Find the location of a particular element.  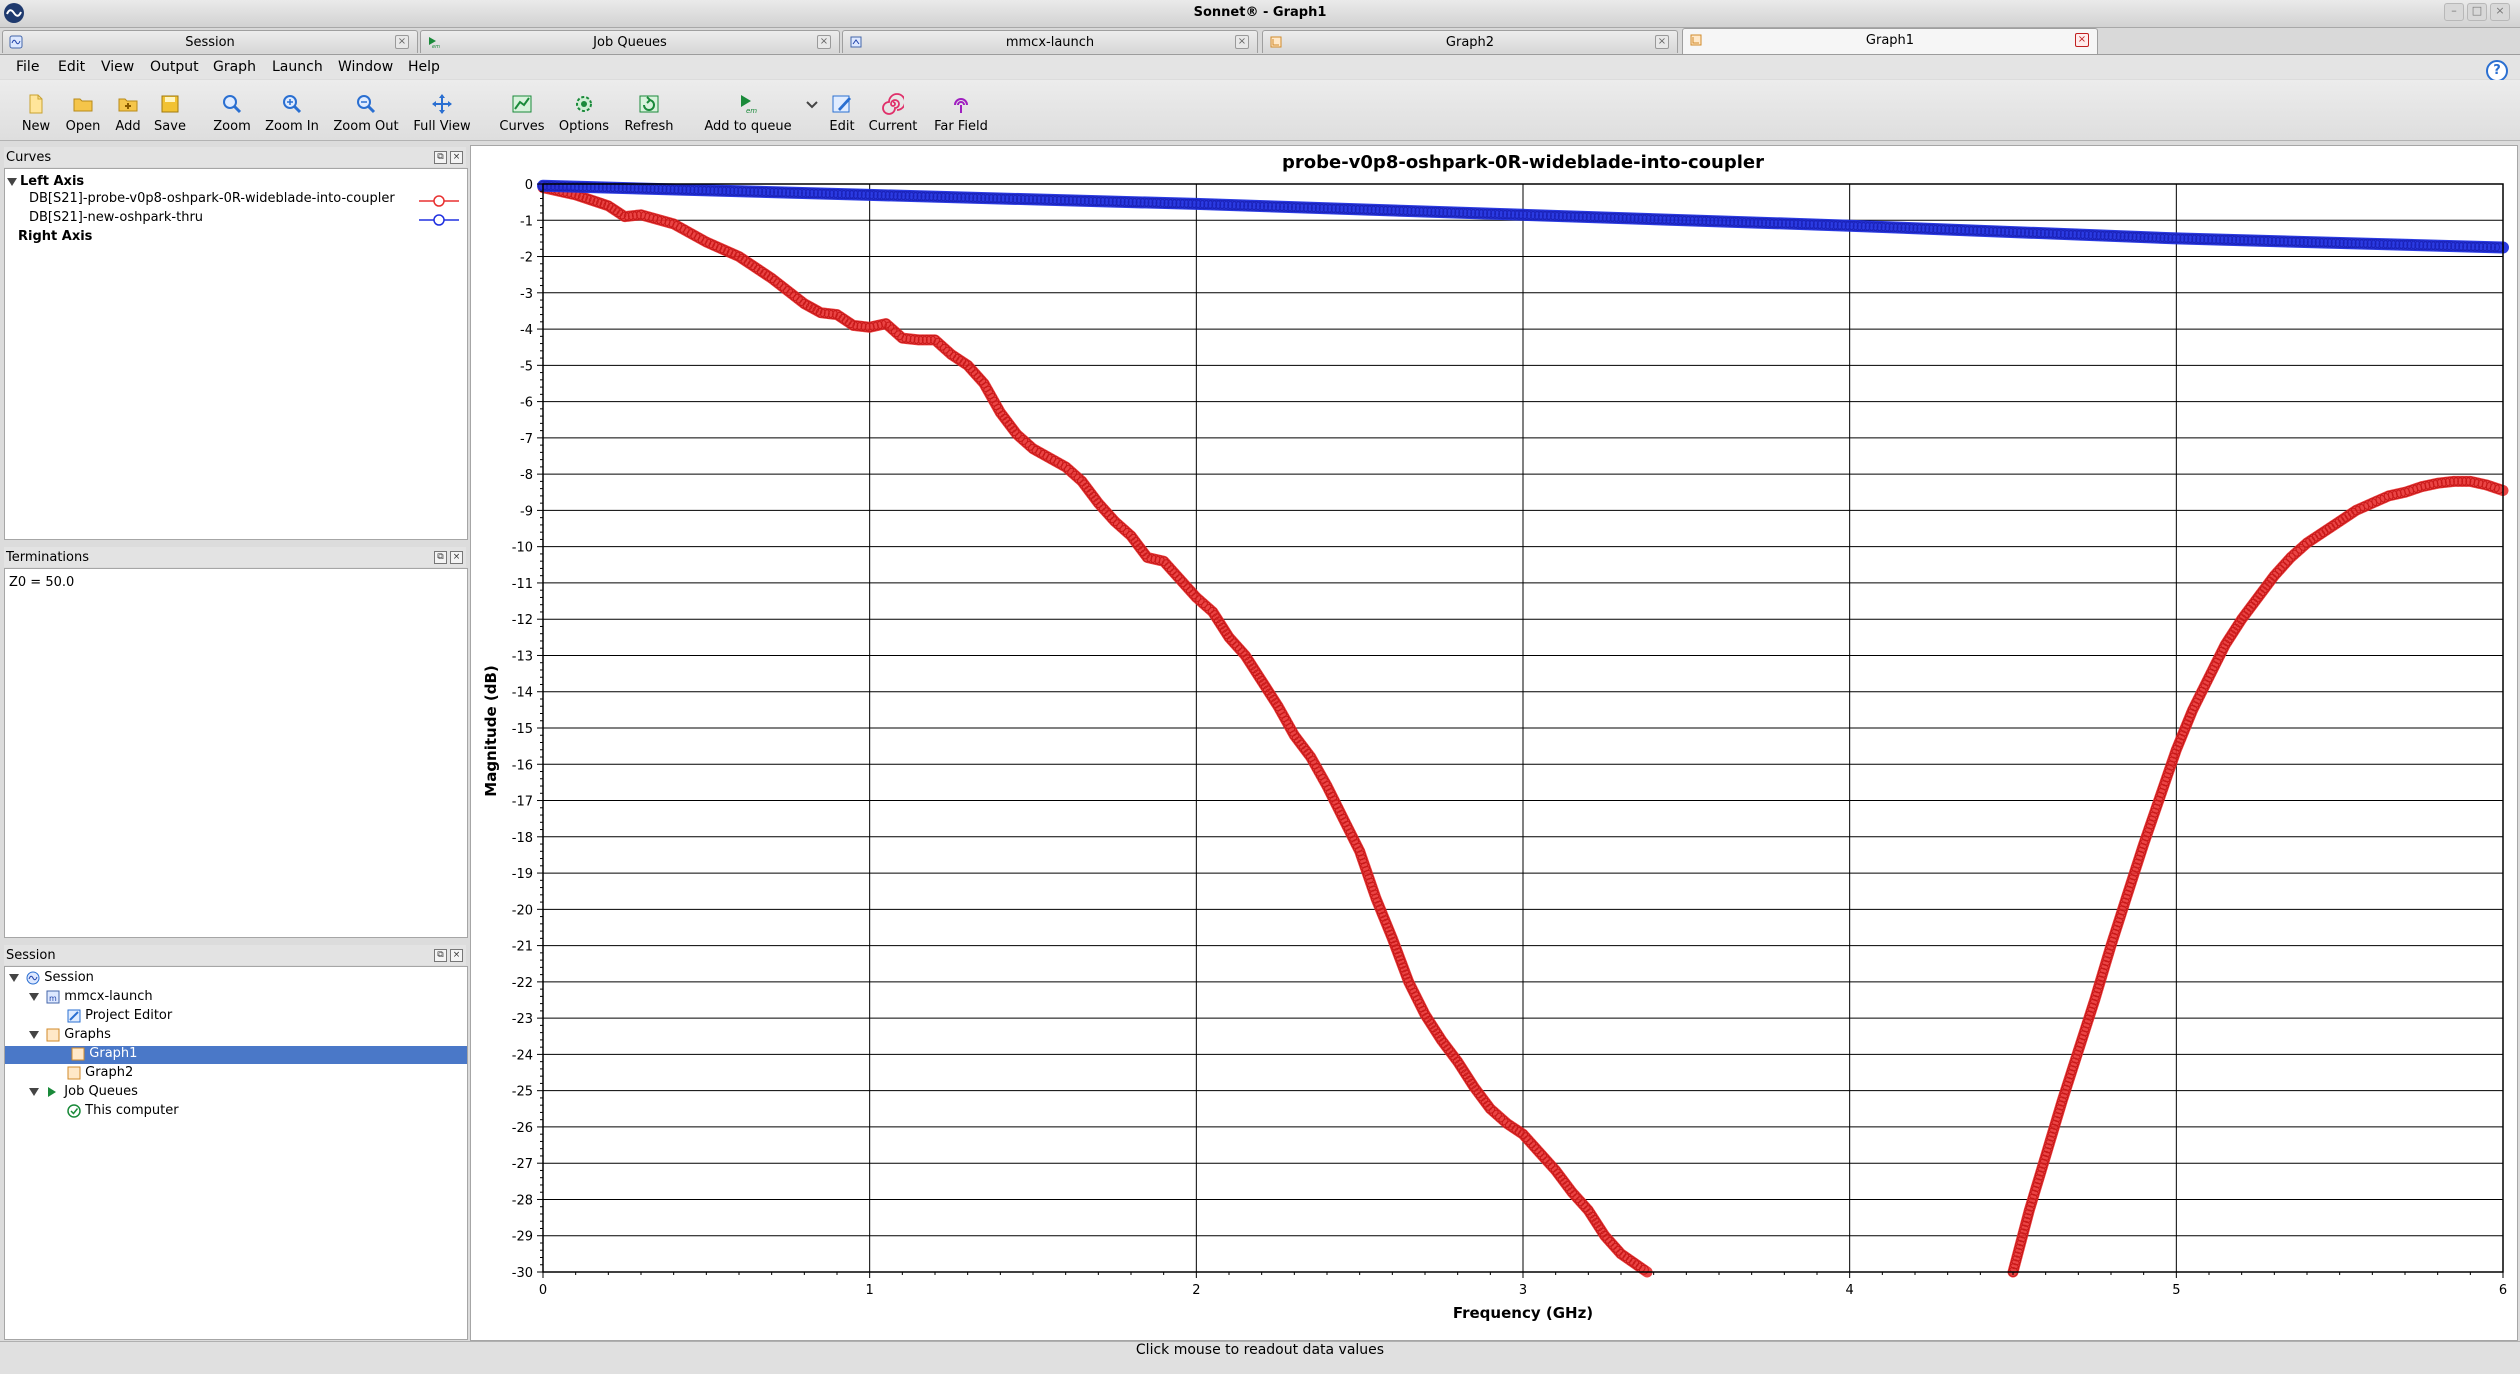

x-tick-label: 5 is located at coordinates (2176, 1290).